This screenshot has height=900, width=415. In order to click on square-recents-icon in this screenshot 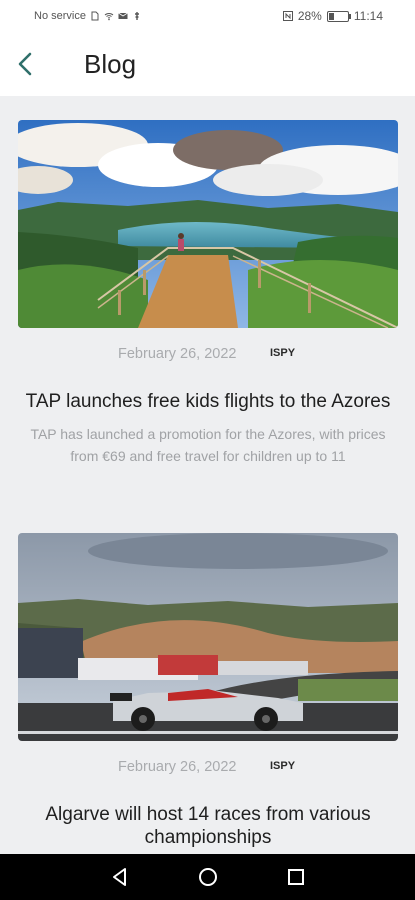, I will do `click(296, 877)`.